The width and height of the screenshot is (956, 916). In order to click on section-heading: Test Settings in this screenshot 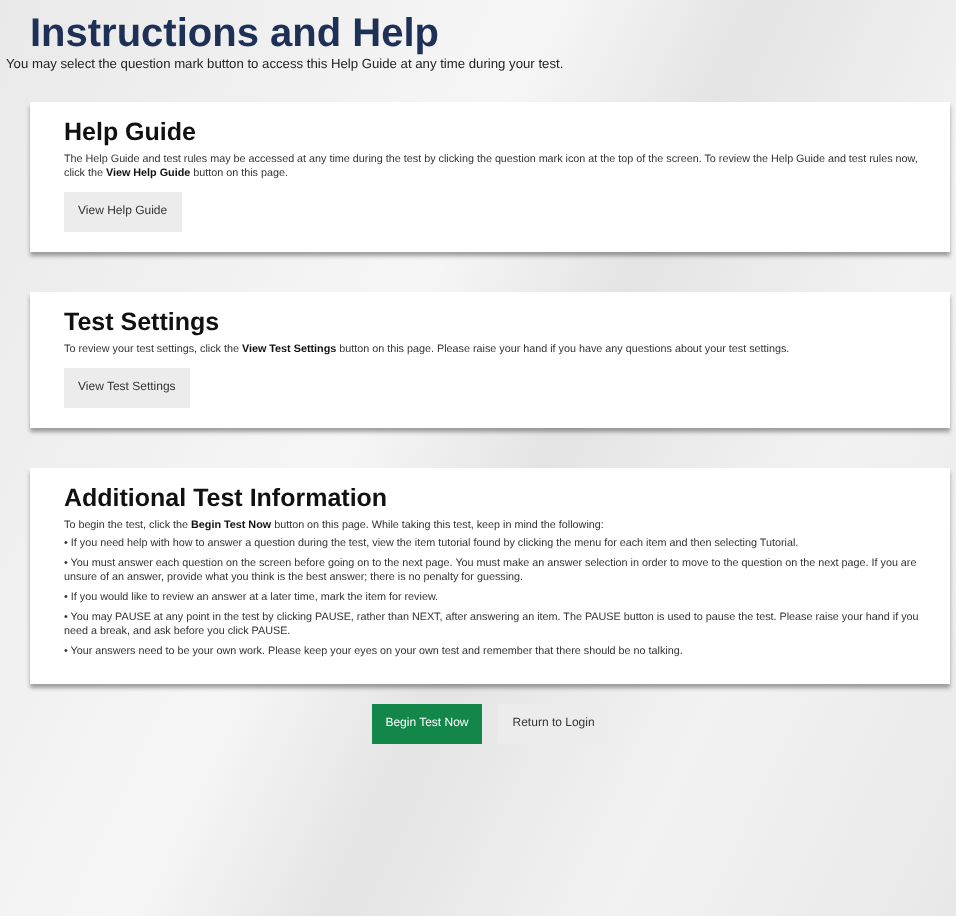, I will do `click(142, 322)`.